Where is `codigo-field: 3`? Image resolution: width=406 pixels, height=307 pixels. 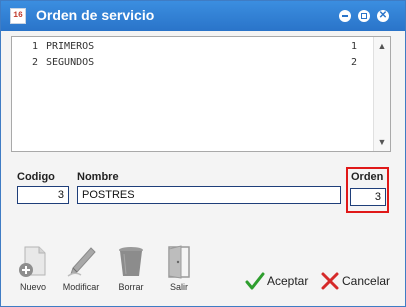 codigo-field: 3 is located at coordinates (43, 195).